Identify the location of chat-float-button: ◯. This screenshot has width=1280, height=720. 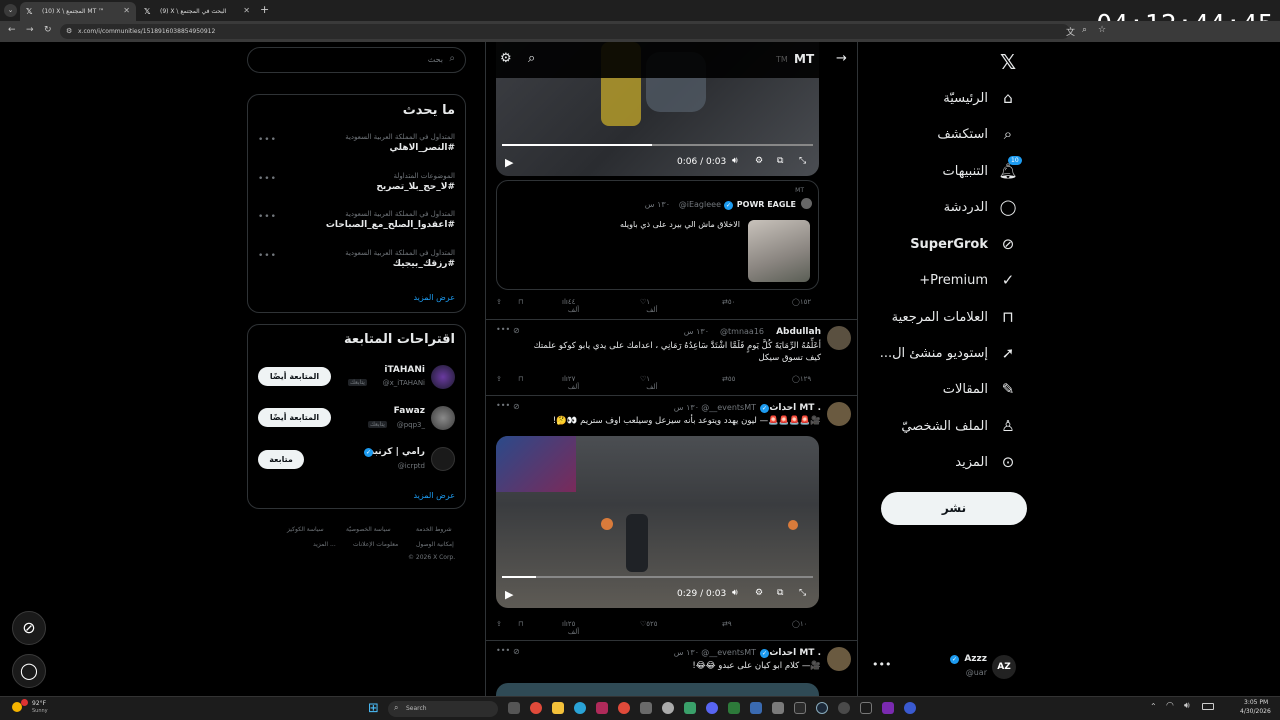
(29, 671).